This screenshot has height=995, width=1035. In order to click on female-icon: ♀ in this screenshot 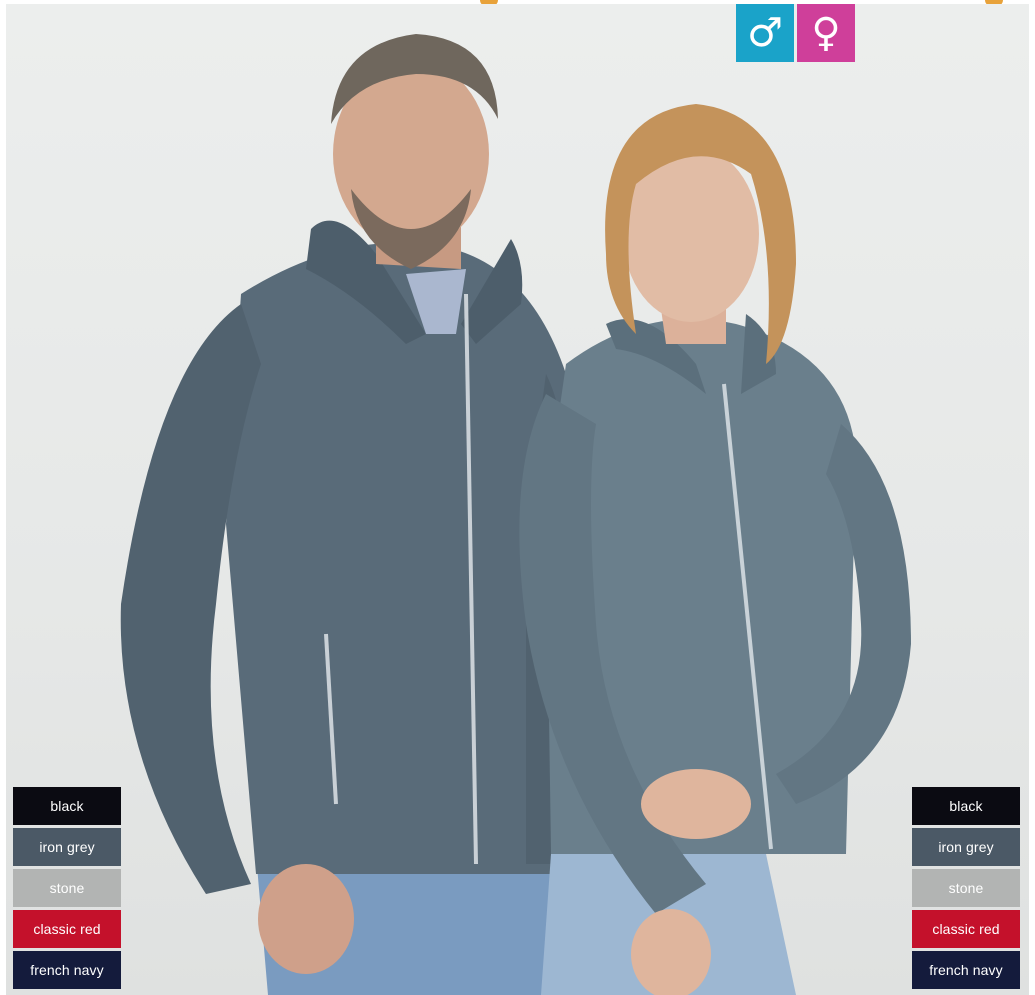, I will do `click(826, 33)`.